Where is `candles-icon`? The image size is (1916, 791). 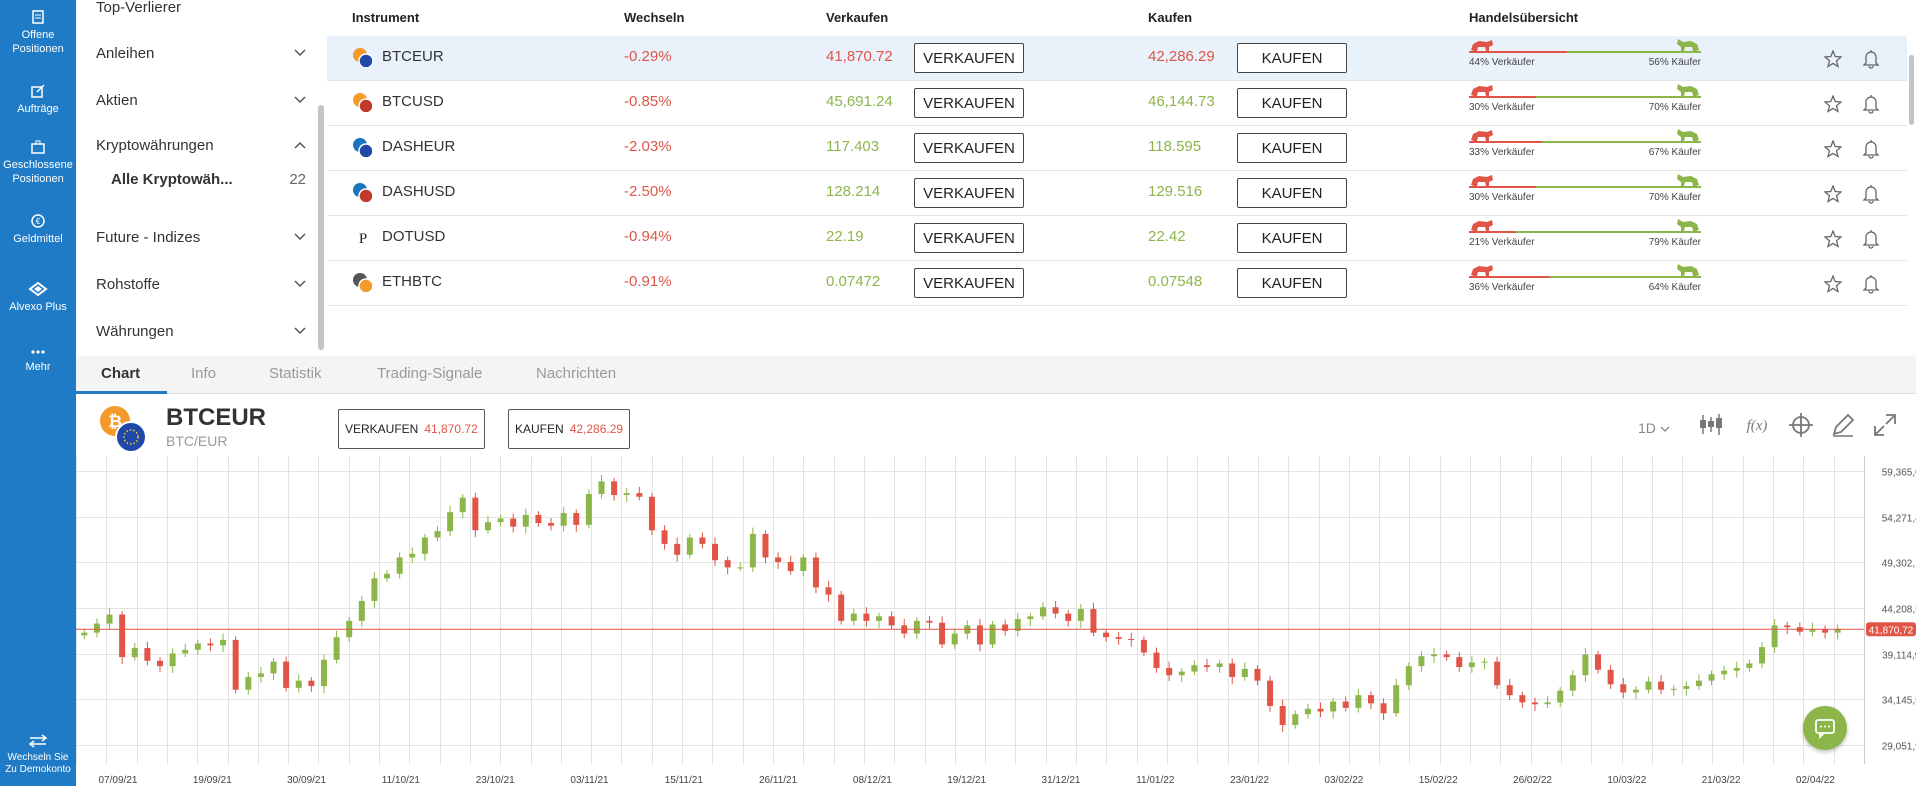 candles-icon is located at coordinates (1711, 425).